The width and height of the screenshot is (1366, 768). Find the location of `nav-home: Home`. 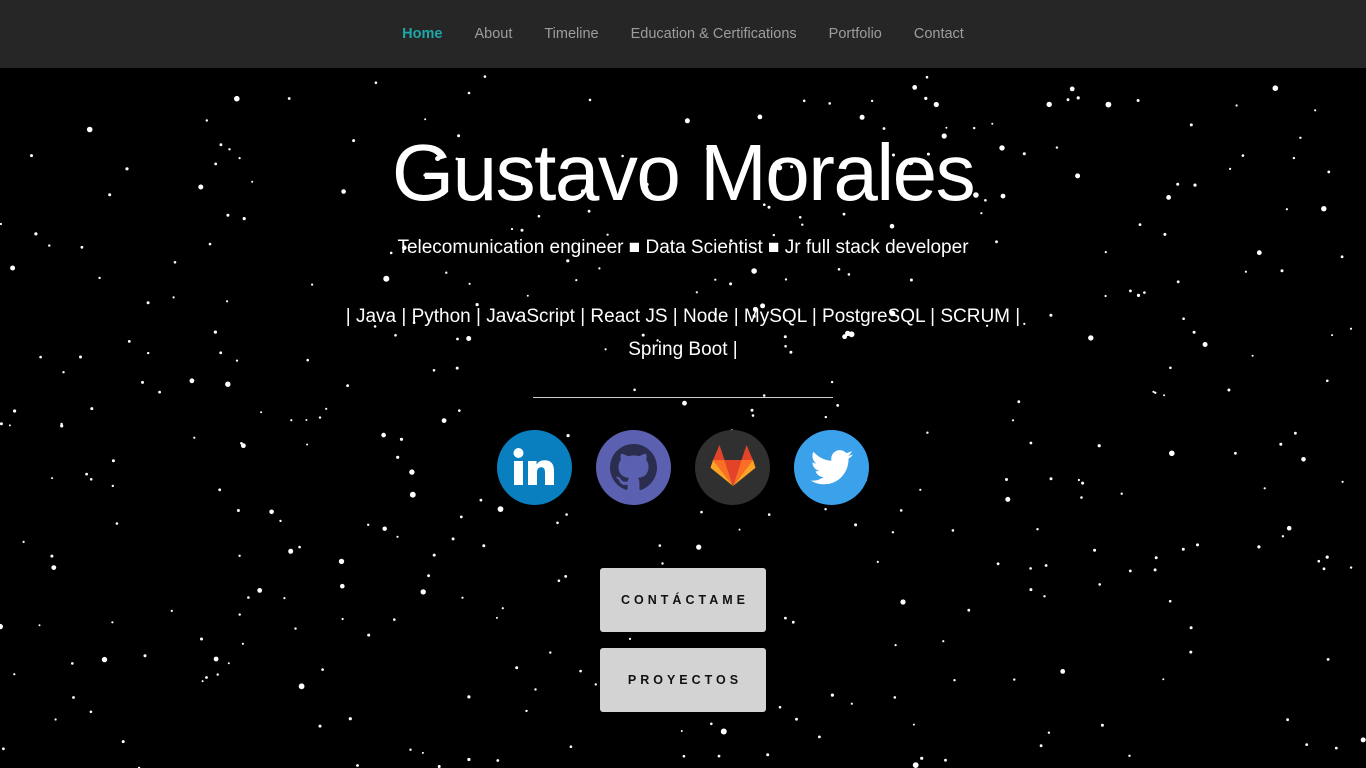

nav-home: Home is located at coordinates (422, 34).